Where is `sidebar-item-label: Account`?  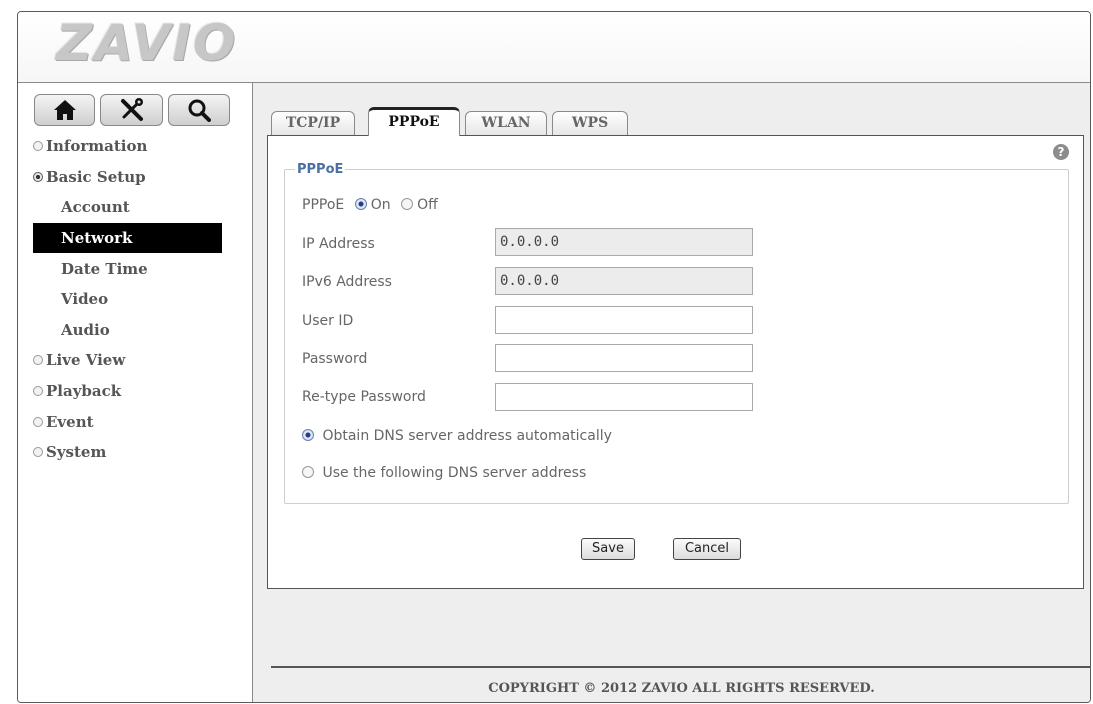 sidebar-item-label: Account is located at coordinates (95, 207).